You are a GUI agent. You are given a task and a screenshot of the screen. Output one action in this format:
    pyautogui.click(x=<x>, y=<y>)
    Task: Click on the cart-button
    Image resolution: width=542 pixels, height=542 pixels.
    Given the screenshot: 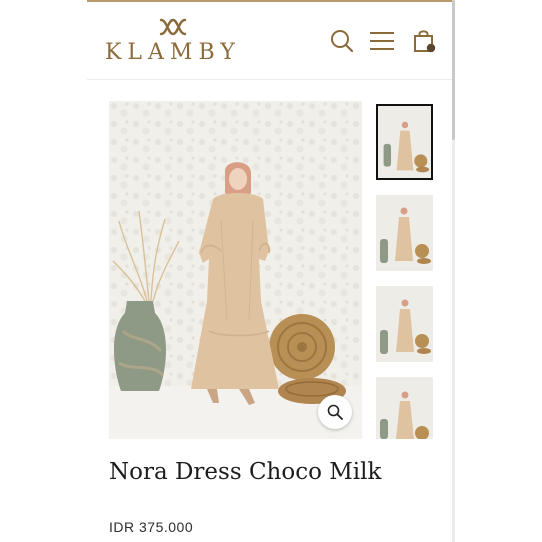 What is the action you would take?
    pyautogui.click(x=424, y=41)
    